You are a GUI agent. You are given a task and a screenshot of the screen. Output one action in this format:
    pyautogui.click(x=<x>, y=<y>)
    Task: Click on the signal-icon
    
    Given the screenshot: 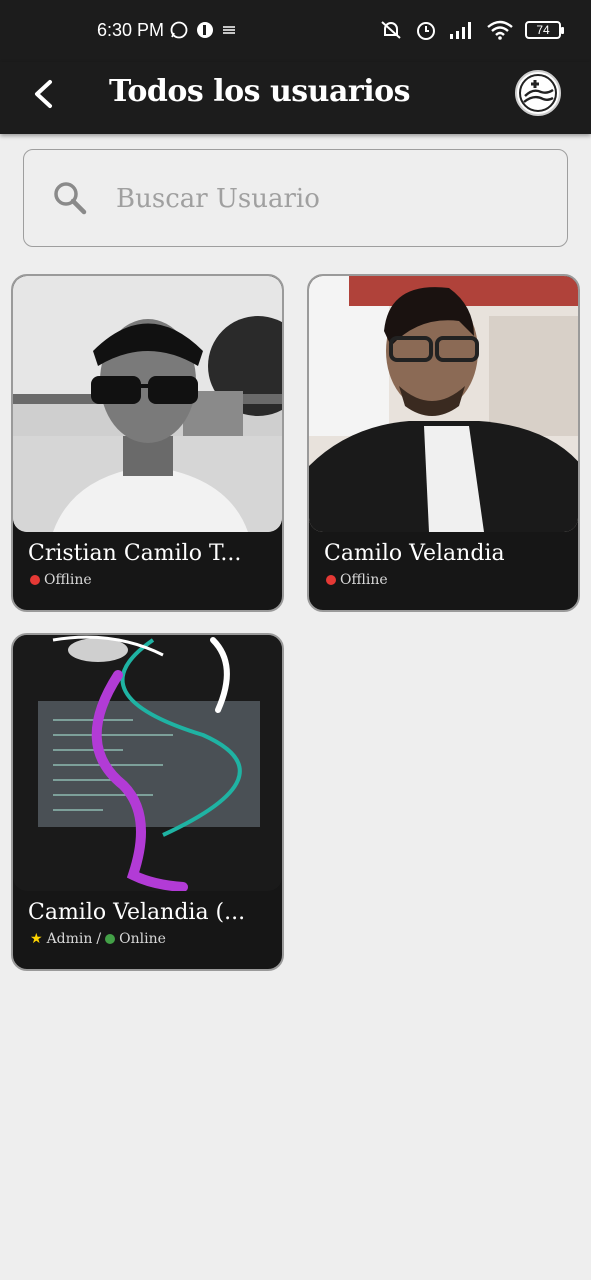 What is the action you would take?
    pyautogui.click(x=460, y=30)
    